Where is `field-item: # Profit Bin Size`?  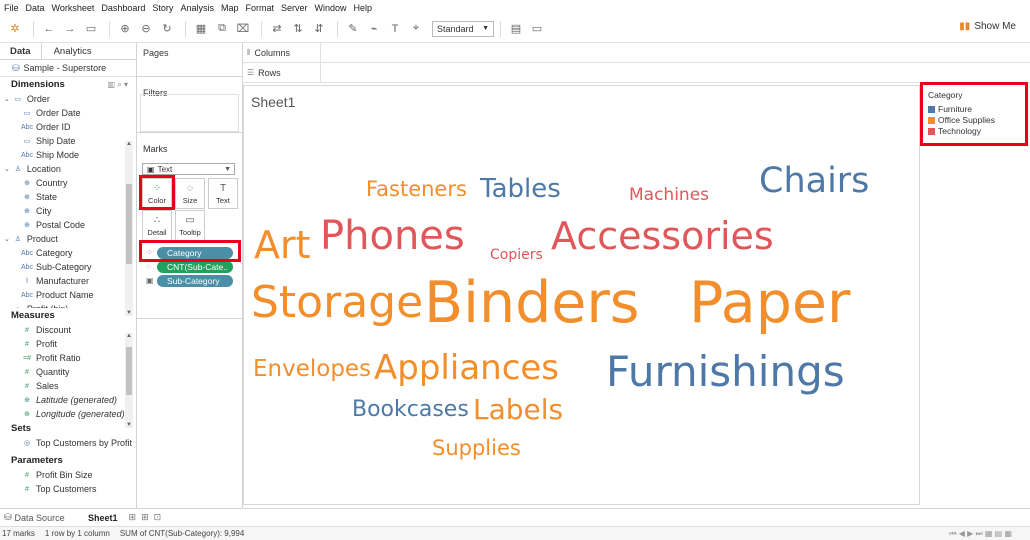
field-item: # Profit Bin Size is located at coordinates (68, 475).